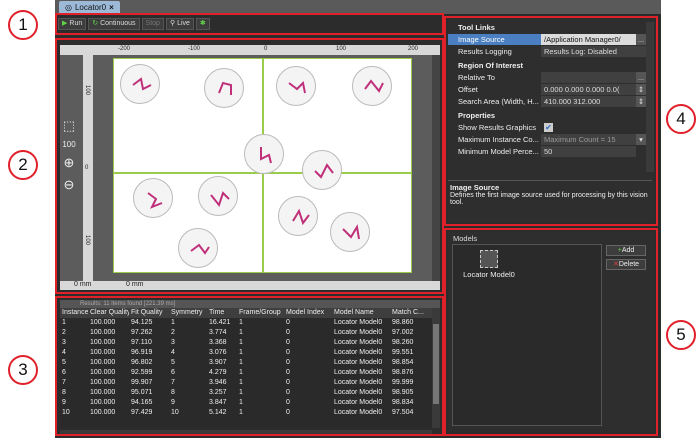 The image size is (700, 438). Describe the element at coordinates (681, 119) in the screenshot. I see `callout-4: 4` at that location.